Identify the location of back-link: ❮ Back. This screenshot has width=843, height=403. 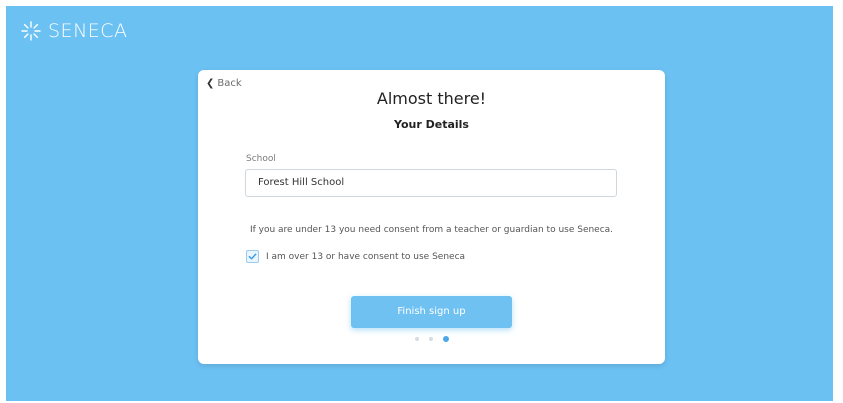
(224, 83).